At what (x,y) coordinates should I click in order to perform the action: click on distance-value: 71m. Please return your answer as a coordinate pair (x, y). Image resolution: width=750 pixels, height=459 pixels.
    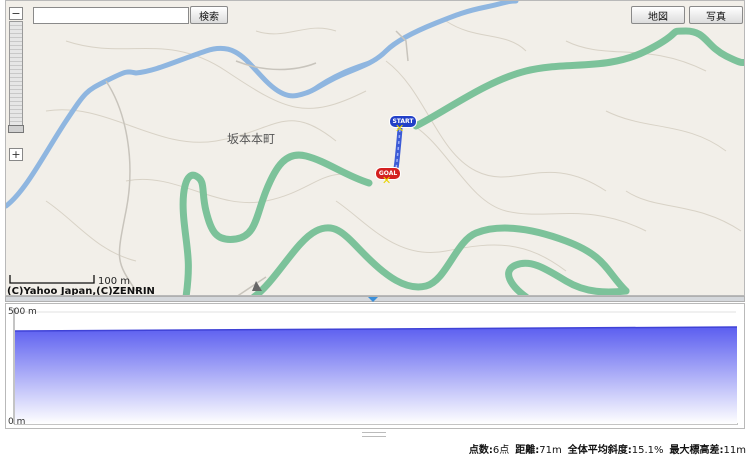
    Looking at the image, I should click on (550, 450).